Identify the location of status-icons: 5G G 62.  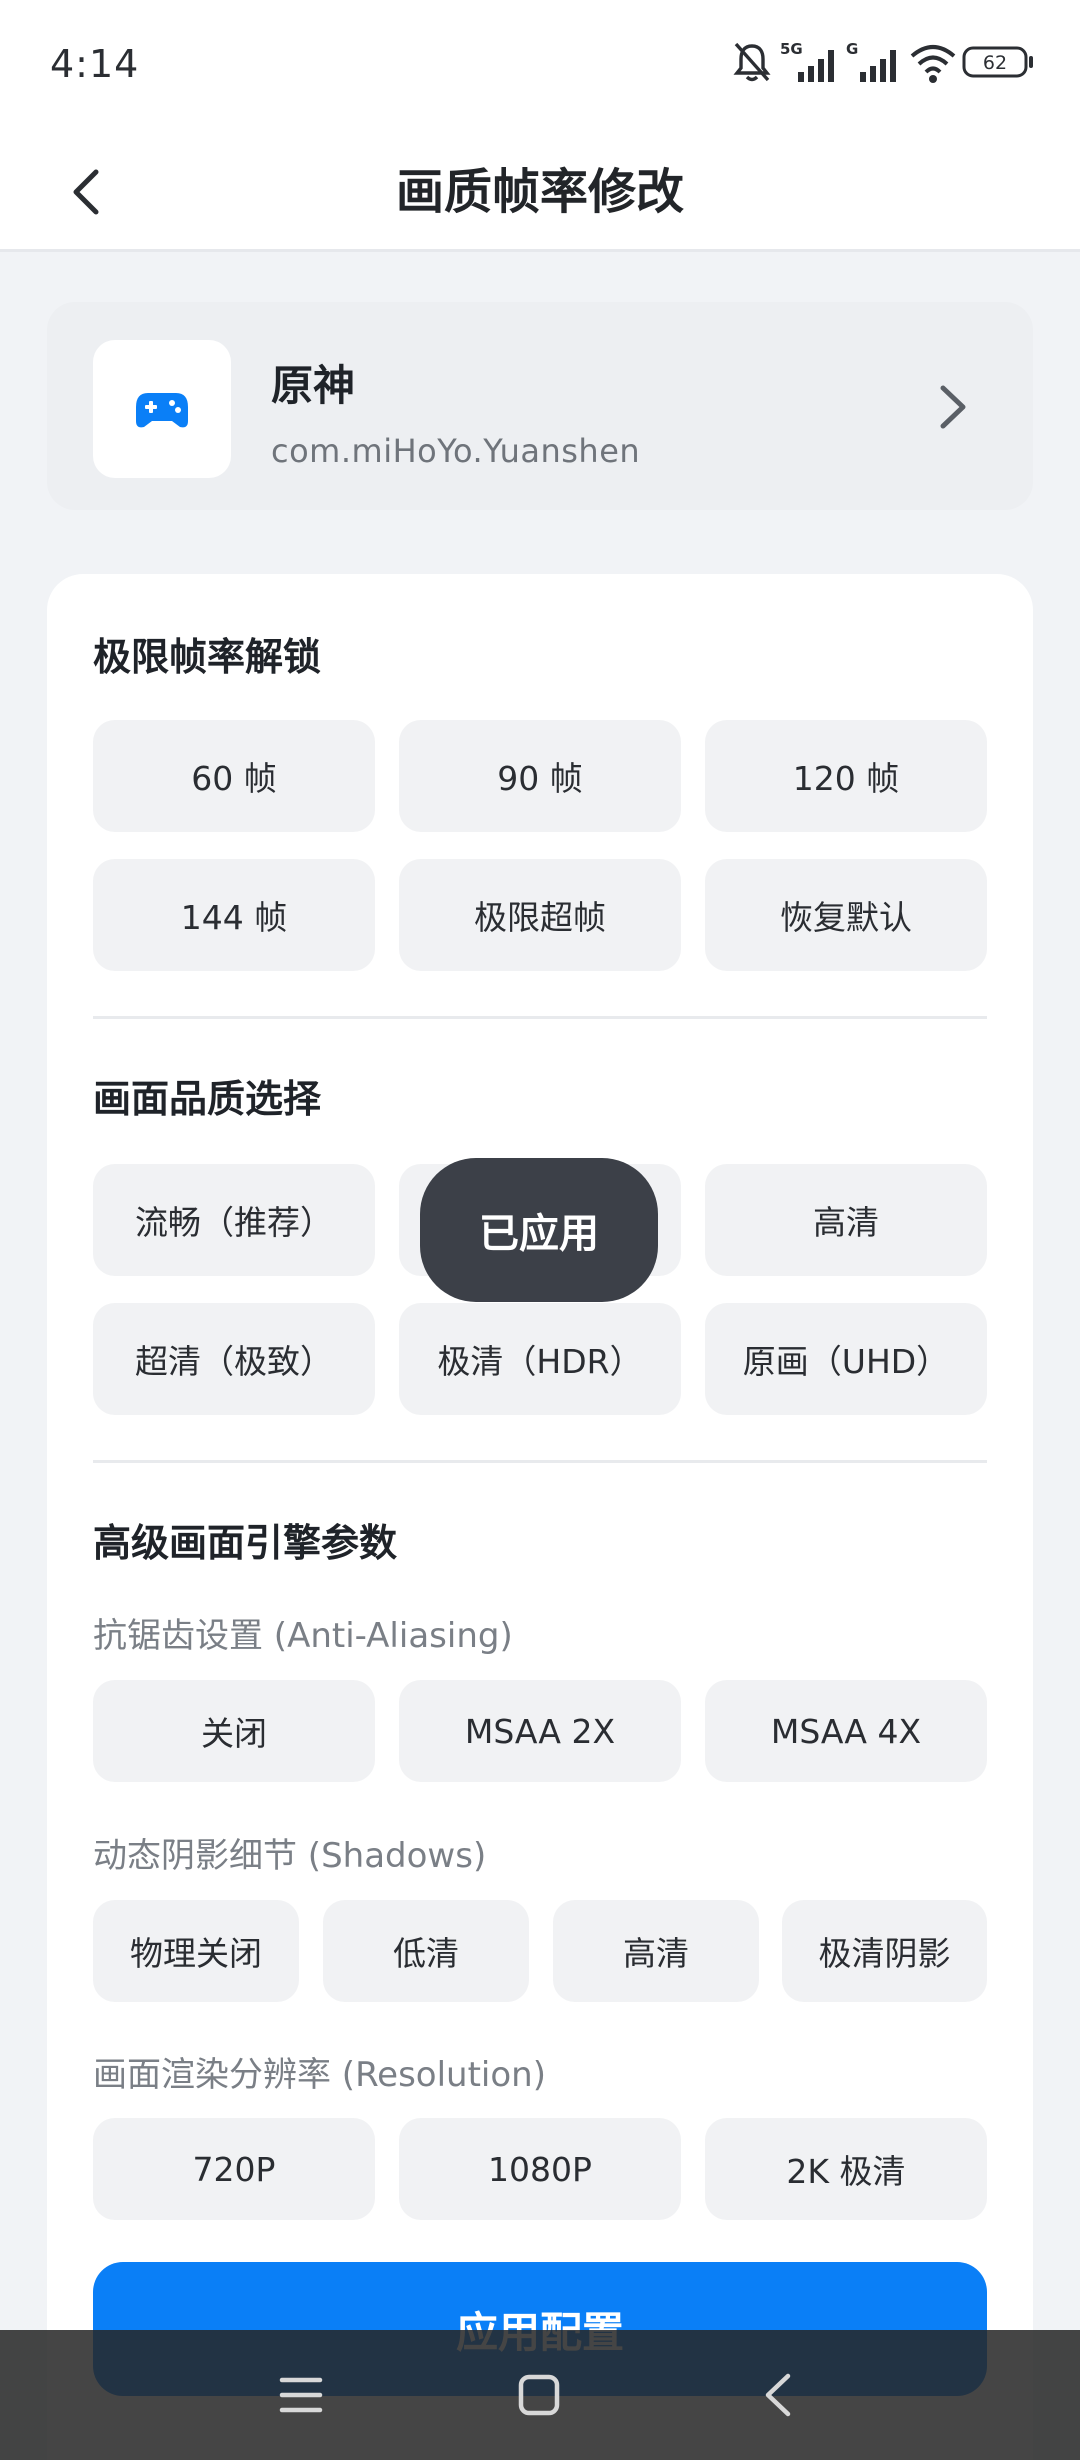
(882, 65).